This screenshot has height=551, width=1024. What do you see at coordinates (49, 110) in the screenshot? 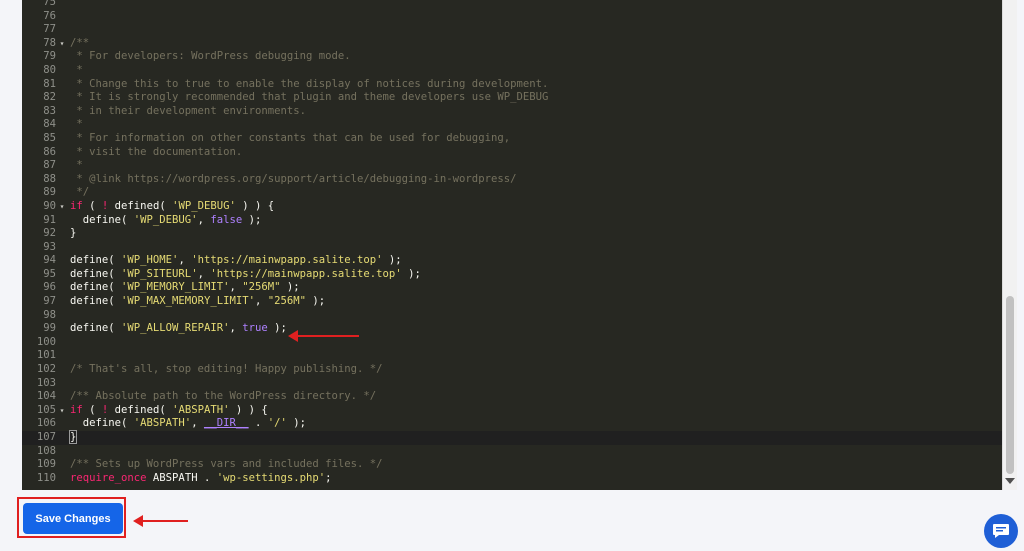
I see `line-number: 83` at bounding box center [49, 110].